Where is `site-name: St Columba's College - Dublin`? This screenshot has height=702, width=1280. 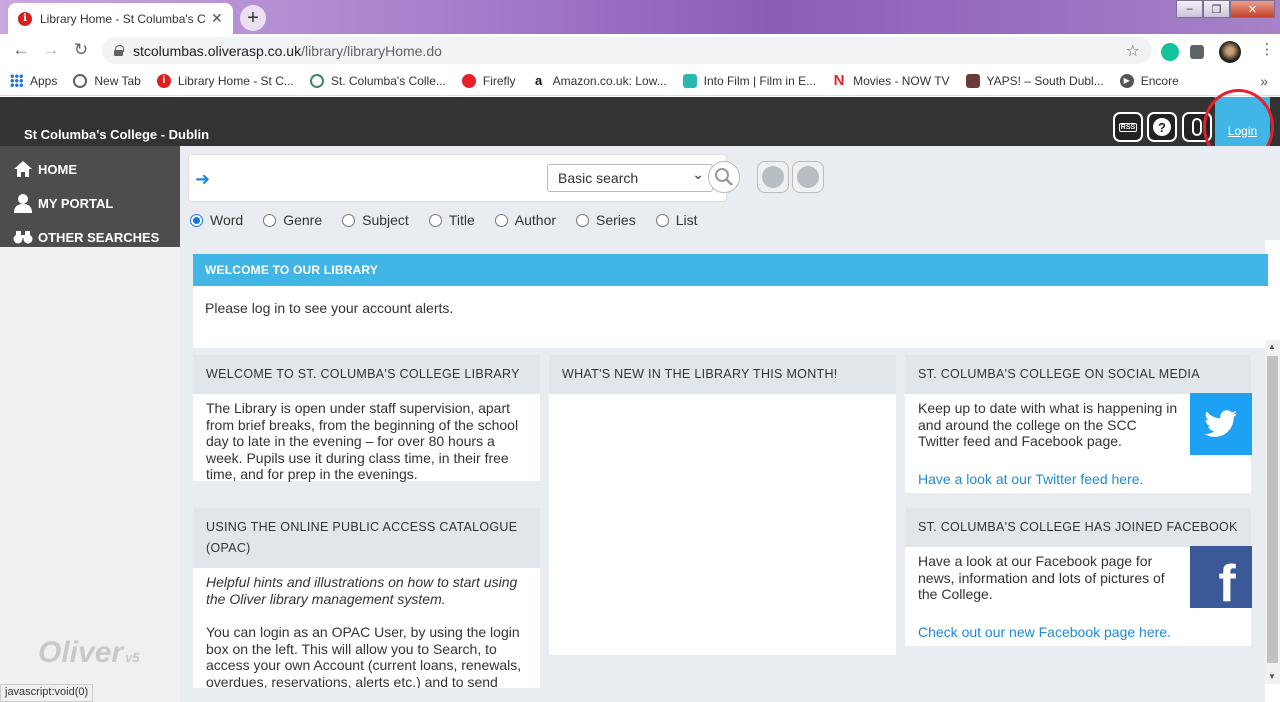 site-name: St Columba's College - Dublin is located at coordinates (117, 134).